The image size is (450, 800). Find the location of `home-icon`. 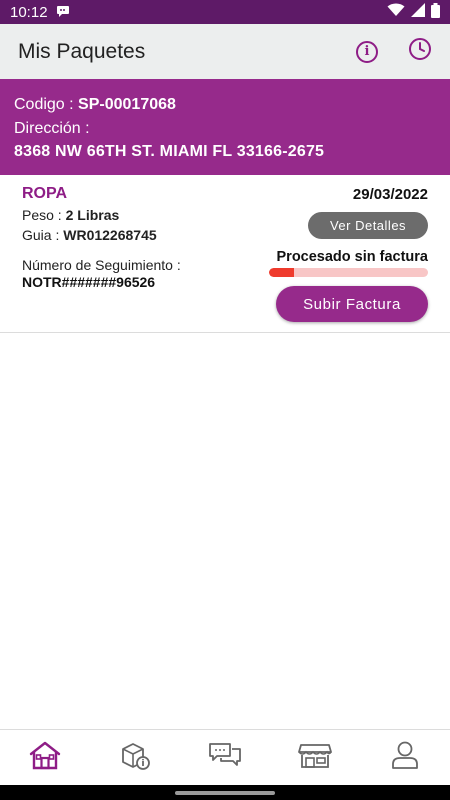

home-icon is located at coordinates (45, 757).